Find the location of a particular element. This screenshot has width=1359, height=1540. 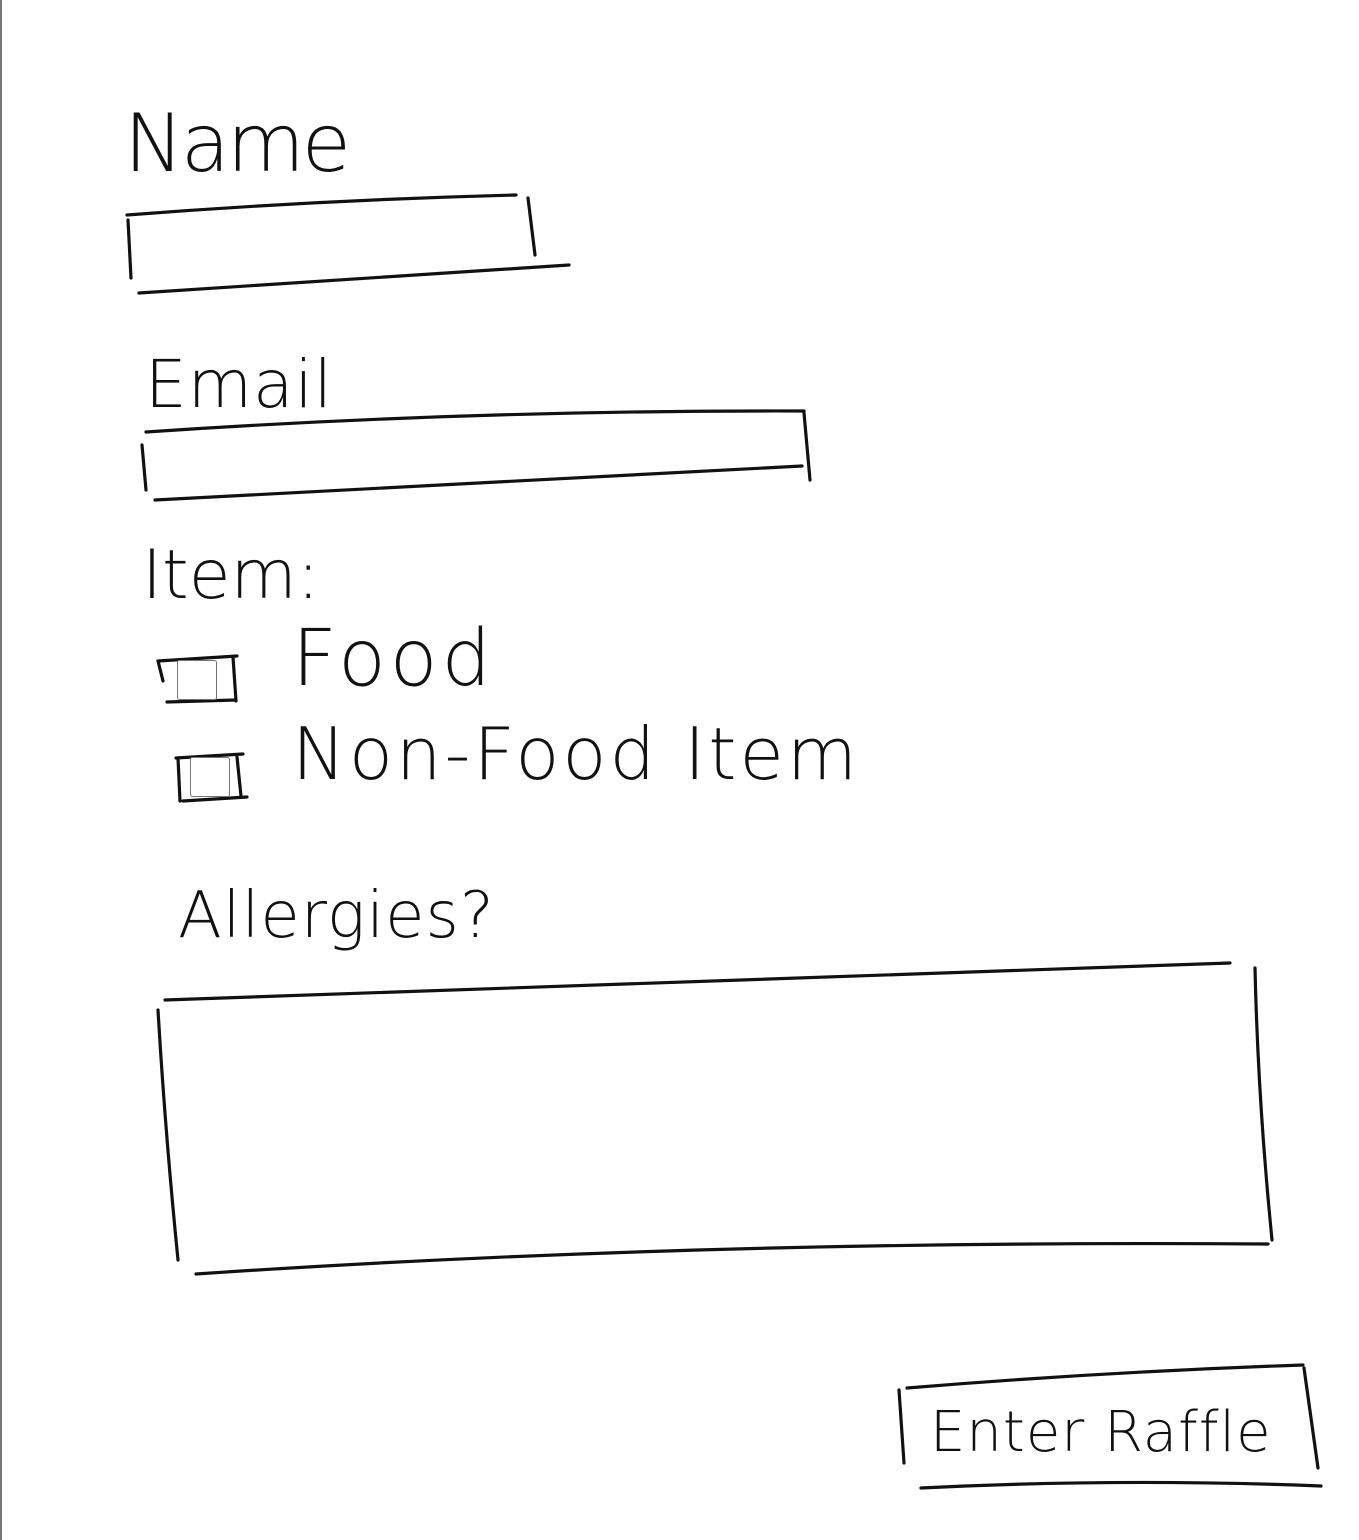

allergies-textarea-outline is located at coordinates (697, 981).